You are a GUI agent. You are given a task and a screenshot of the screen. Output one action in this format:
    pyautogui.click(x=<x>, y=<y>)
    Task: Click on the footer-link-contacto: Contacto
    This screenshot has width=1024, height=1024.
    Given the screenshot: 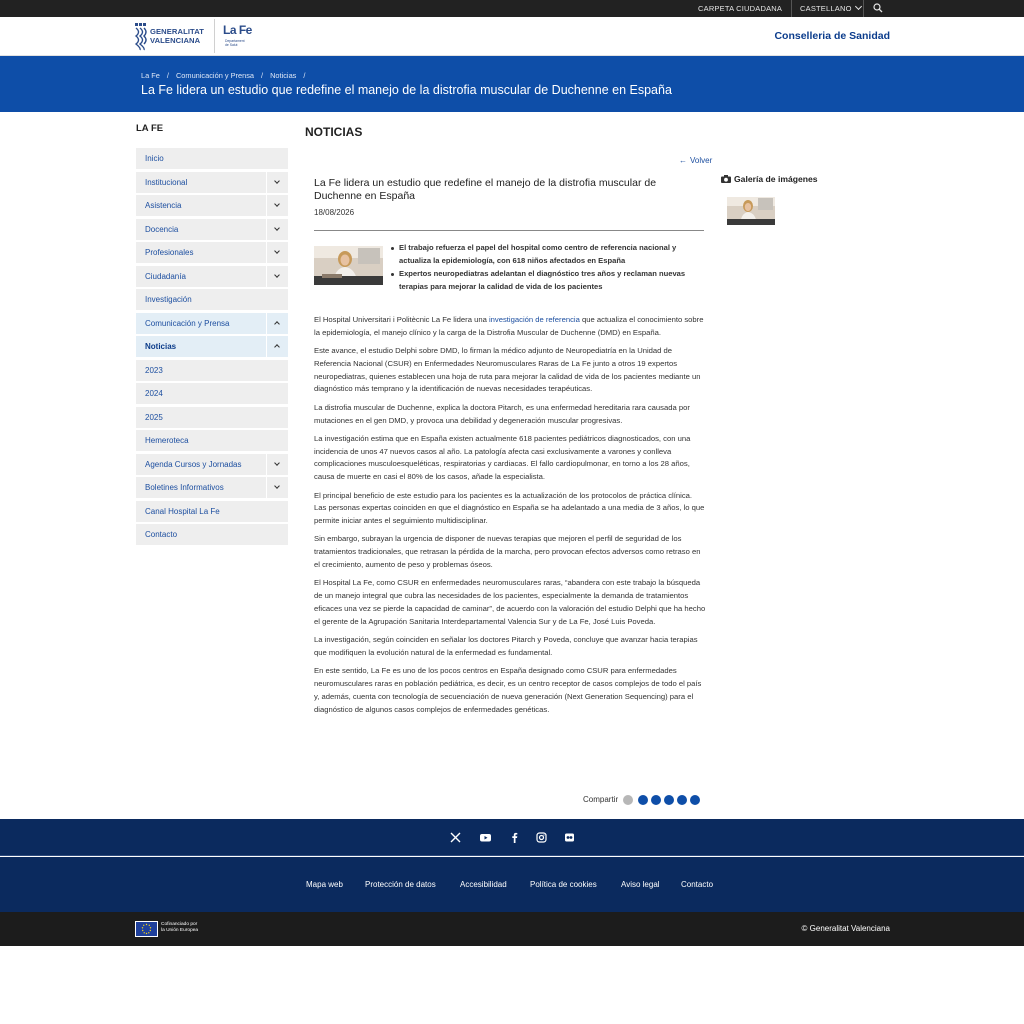 What is the action you would take?
    pyautogui.click(x=697, y=884)
    